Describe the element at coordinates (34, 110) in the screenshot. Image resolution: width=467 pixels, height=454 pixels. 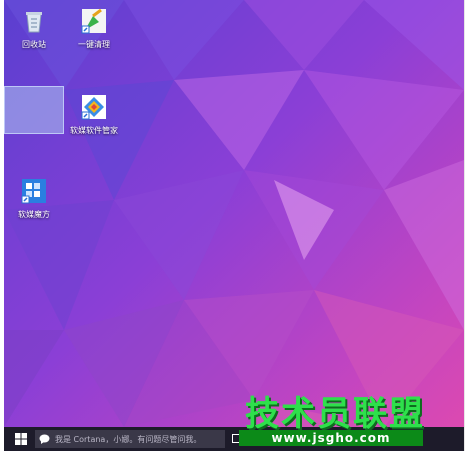
I see `selection-highlight` at that location.